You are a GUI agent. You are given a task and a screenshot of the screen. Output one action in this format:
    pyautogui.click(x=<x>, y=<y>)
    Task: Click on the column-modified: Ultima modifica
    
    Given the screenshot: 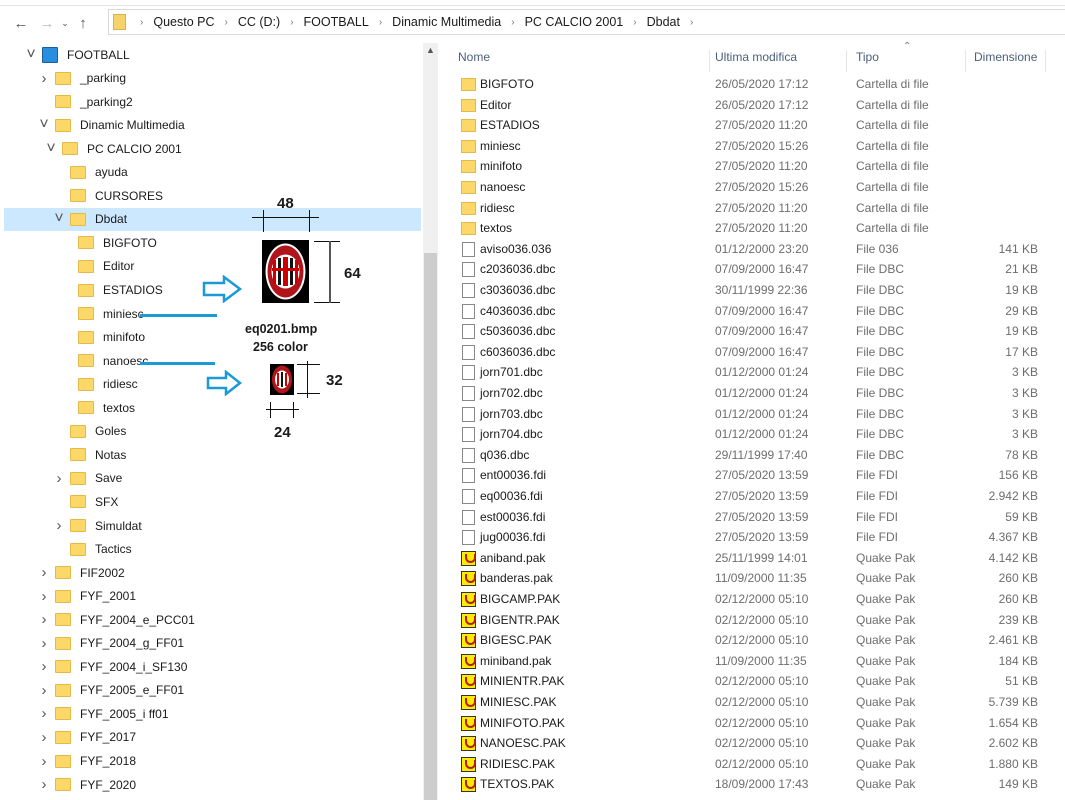 What is the action you would take?
    pyautogui.click(x=777, y=61)
    